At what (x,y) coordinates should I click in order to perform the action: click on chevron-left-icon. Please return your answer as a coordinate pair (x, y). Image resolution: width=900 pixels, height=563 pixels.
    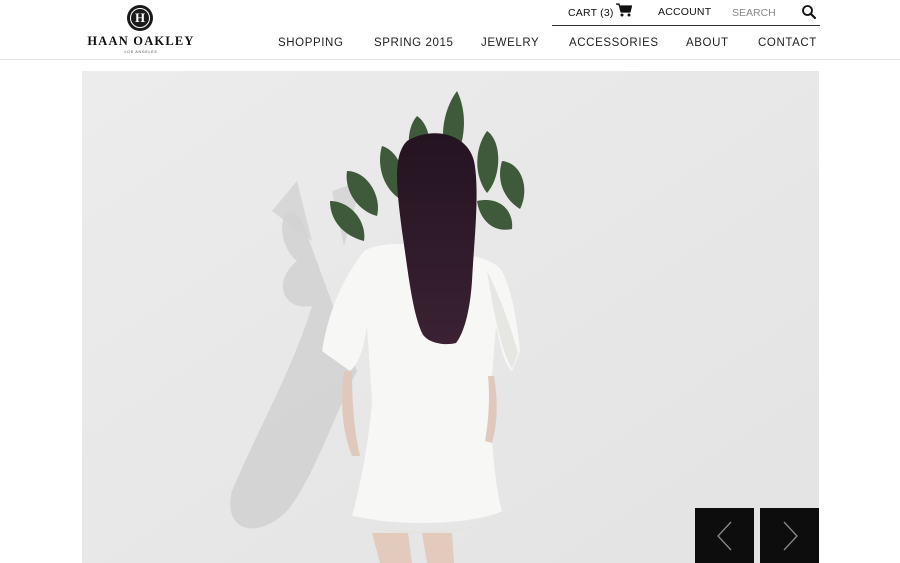
    Looking at the image, I should click on (724, 536).